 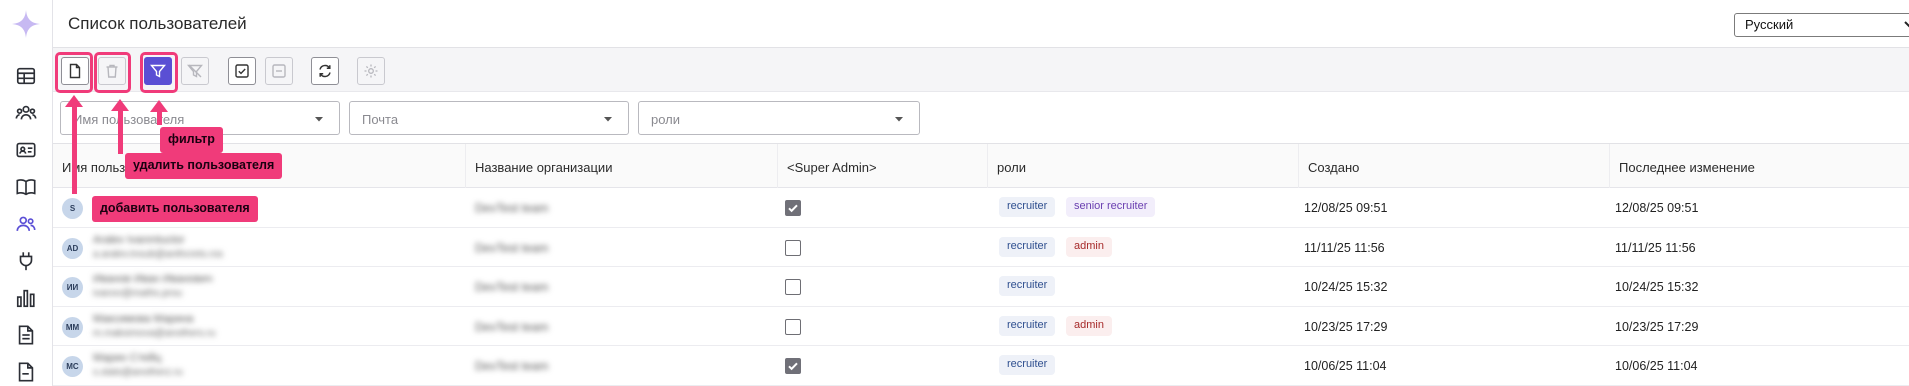 I want to click on modified-cell: 10/06/25 11:04, so click(x=1656, y=366).